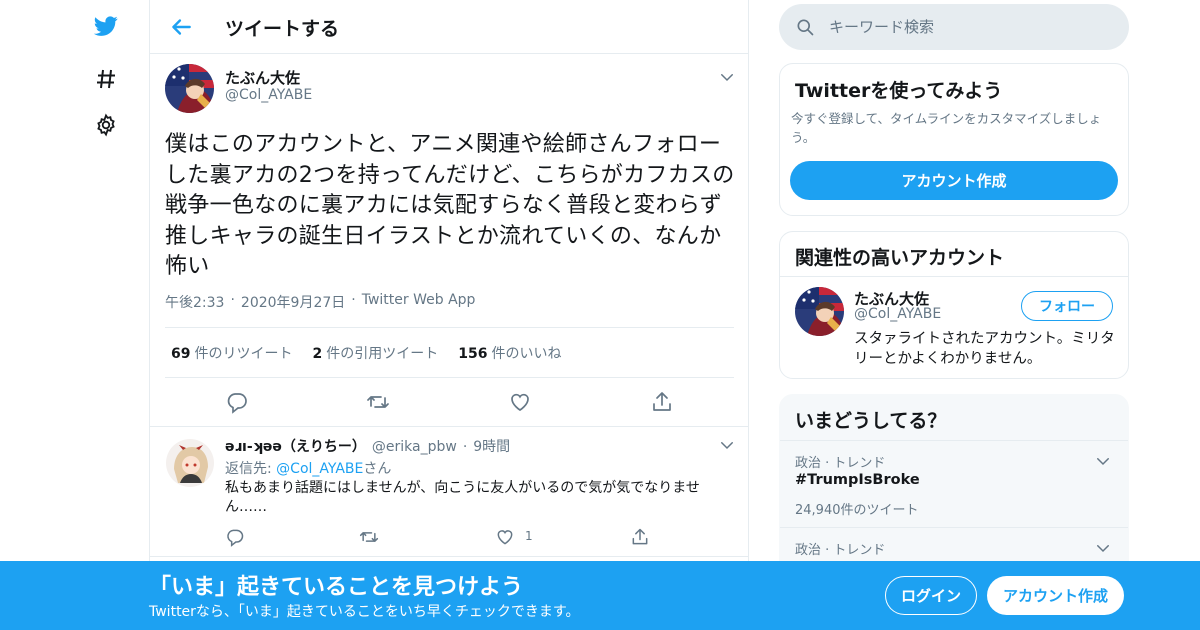 The height and width of the screenshot is (630, 1200). Describe the element at coordinates (805, 27) in the screenshot. I see `search-icon` at that location.